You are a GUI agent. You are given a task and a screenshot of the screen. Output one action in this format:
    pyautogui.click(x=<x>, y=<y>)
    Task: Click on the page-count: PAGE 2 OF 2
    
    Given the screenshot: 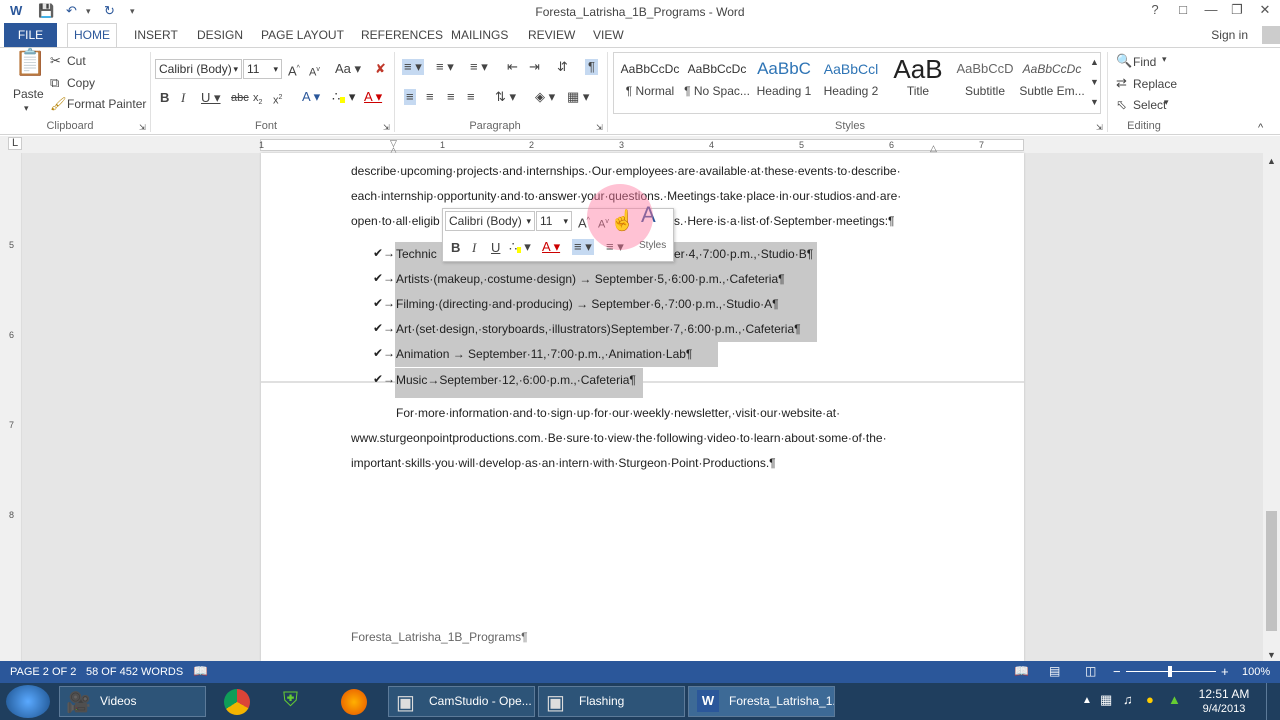 What is the action you would take?
    pyautogui.click(x=43, y=672)
    